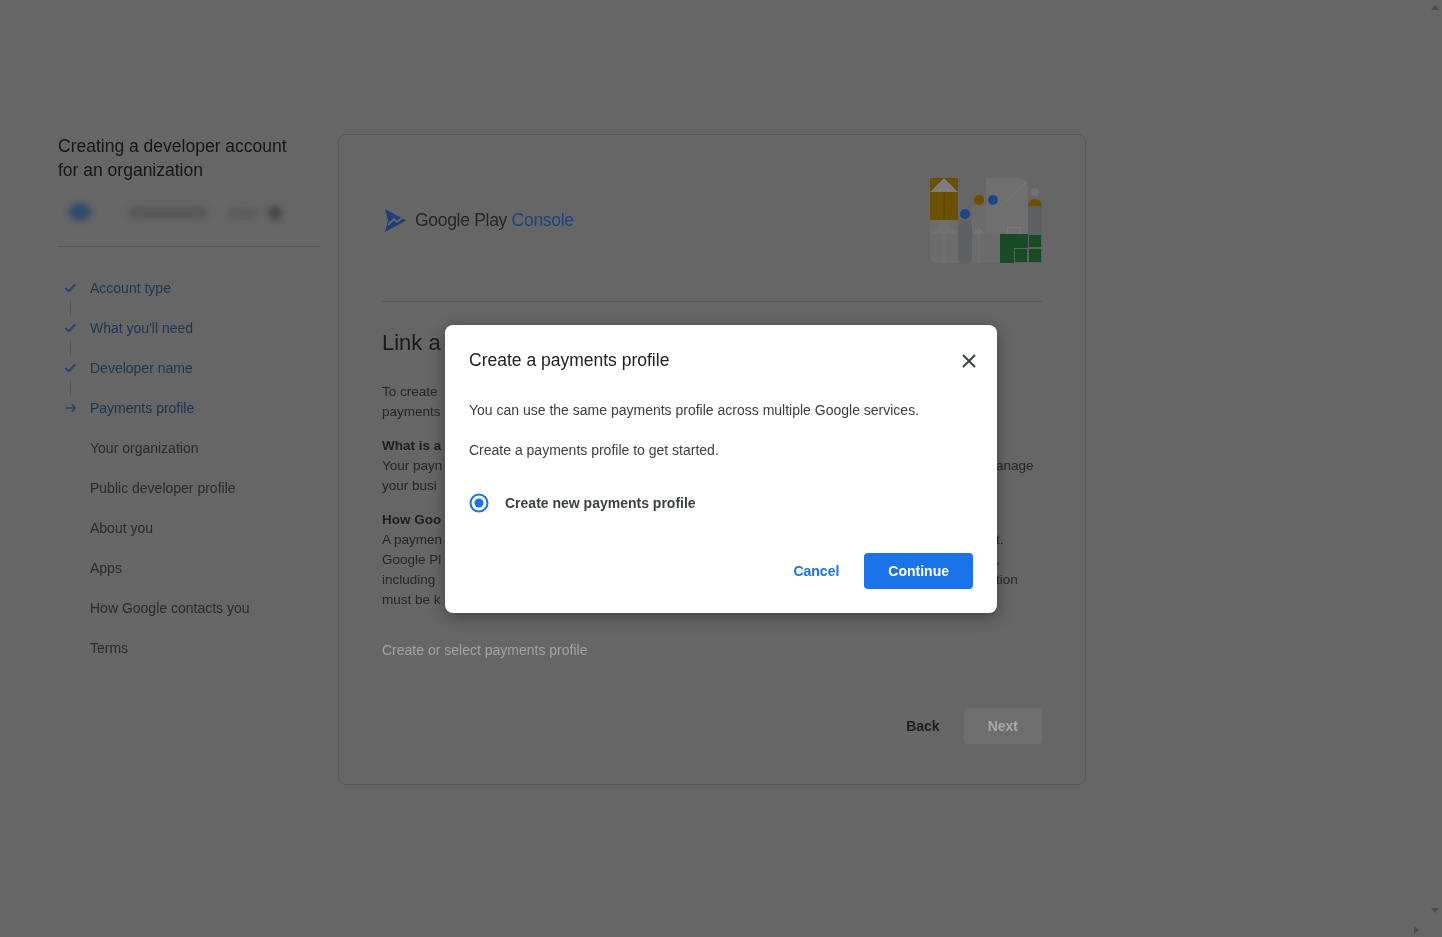 The height and width of the screenshot is (937, 1442). Describe the element at coordinates (122, 528) in the screenshot. I see `step-link: About you` at that location.